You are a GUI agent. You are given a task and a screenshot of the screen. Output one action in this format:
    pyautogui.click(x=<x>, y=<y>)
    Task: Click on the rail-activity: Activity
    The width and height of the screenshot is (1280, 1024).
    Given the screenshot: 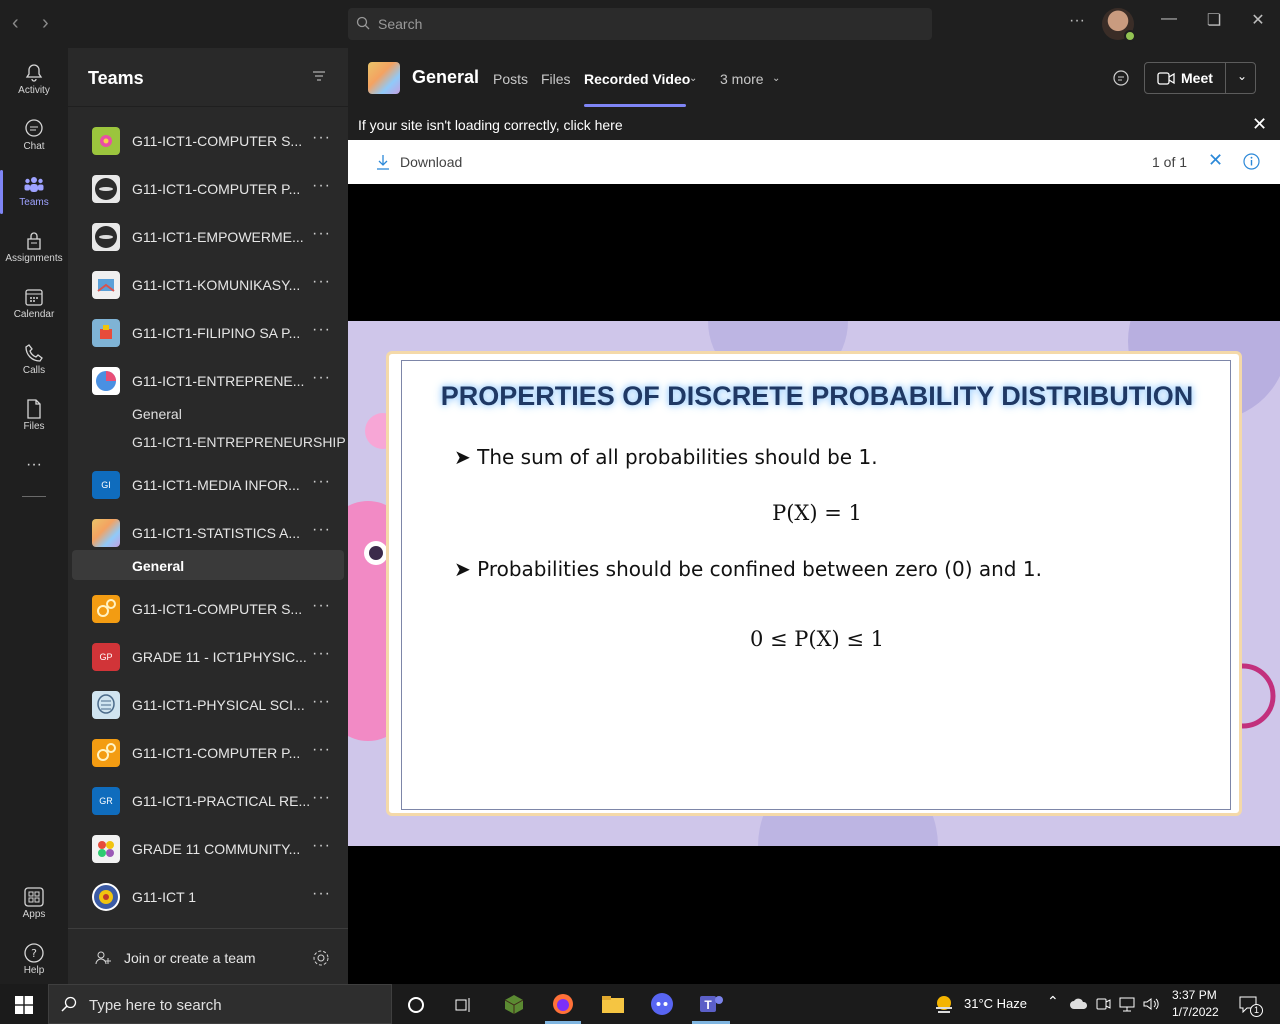 What is the action you would take?
    pyautogui.click(x=34, y=80)
    